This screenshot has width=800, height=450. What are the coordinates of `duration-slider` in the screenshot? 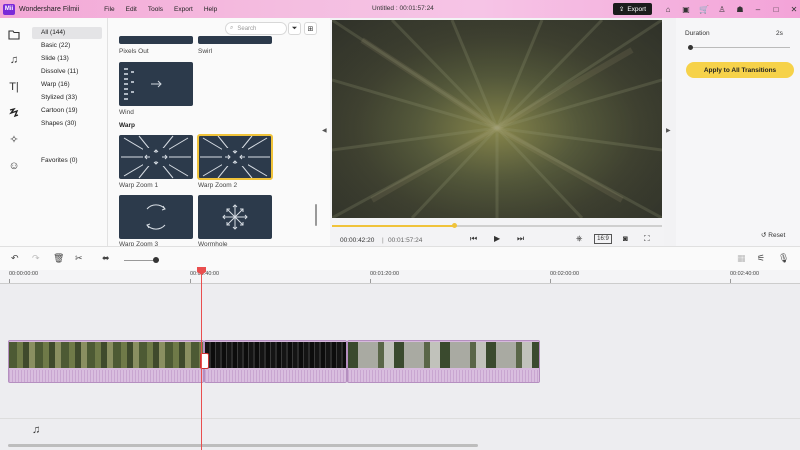 It's located at (739, 47).